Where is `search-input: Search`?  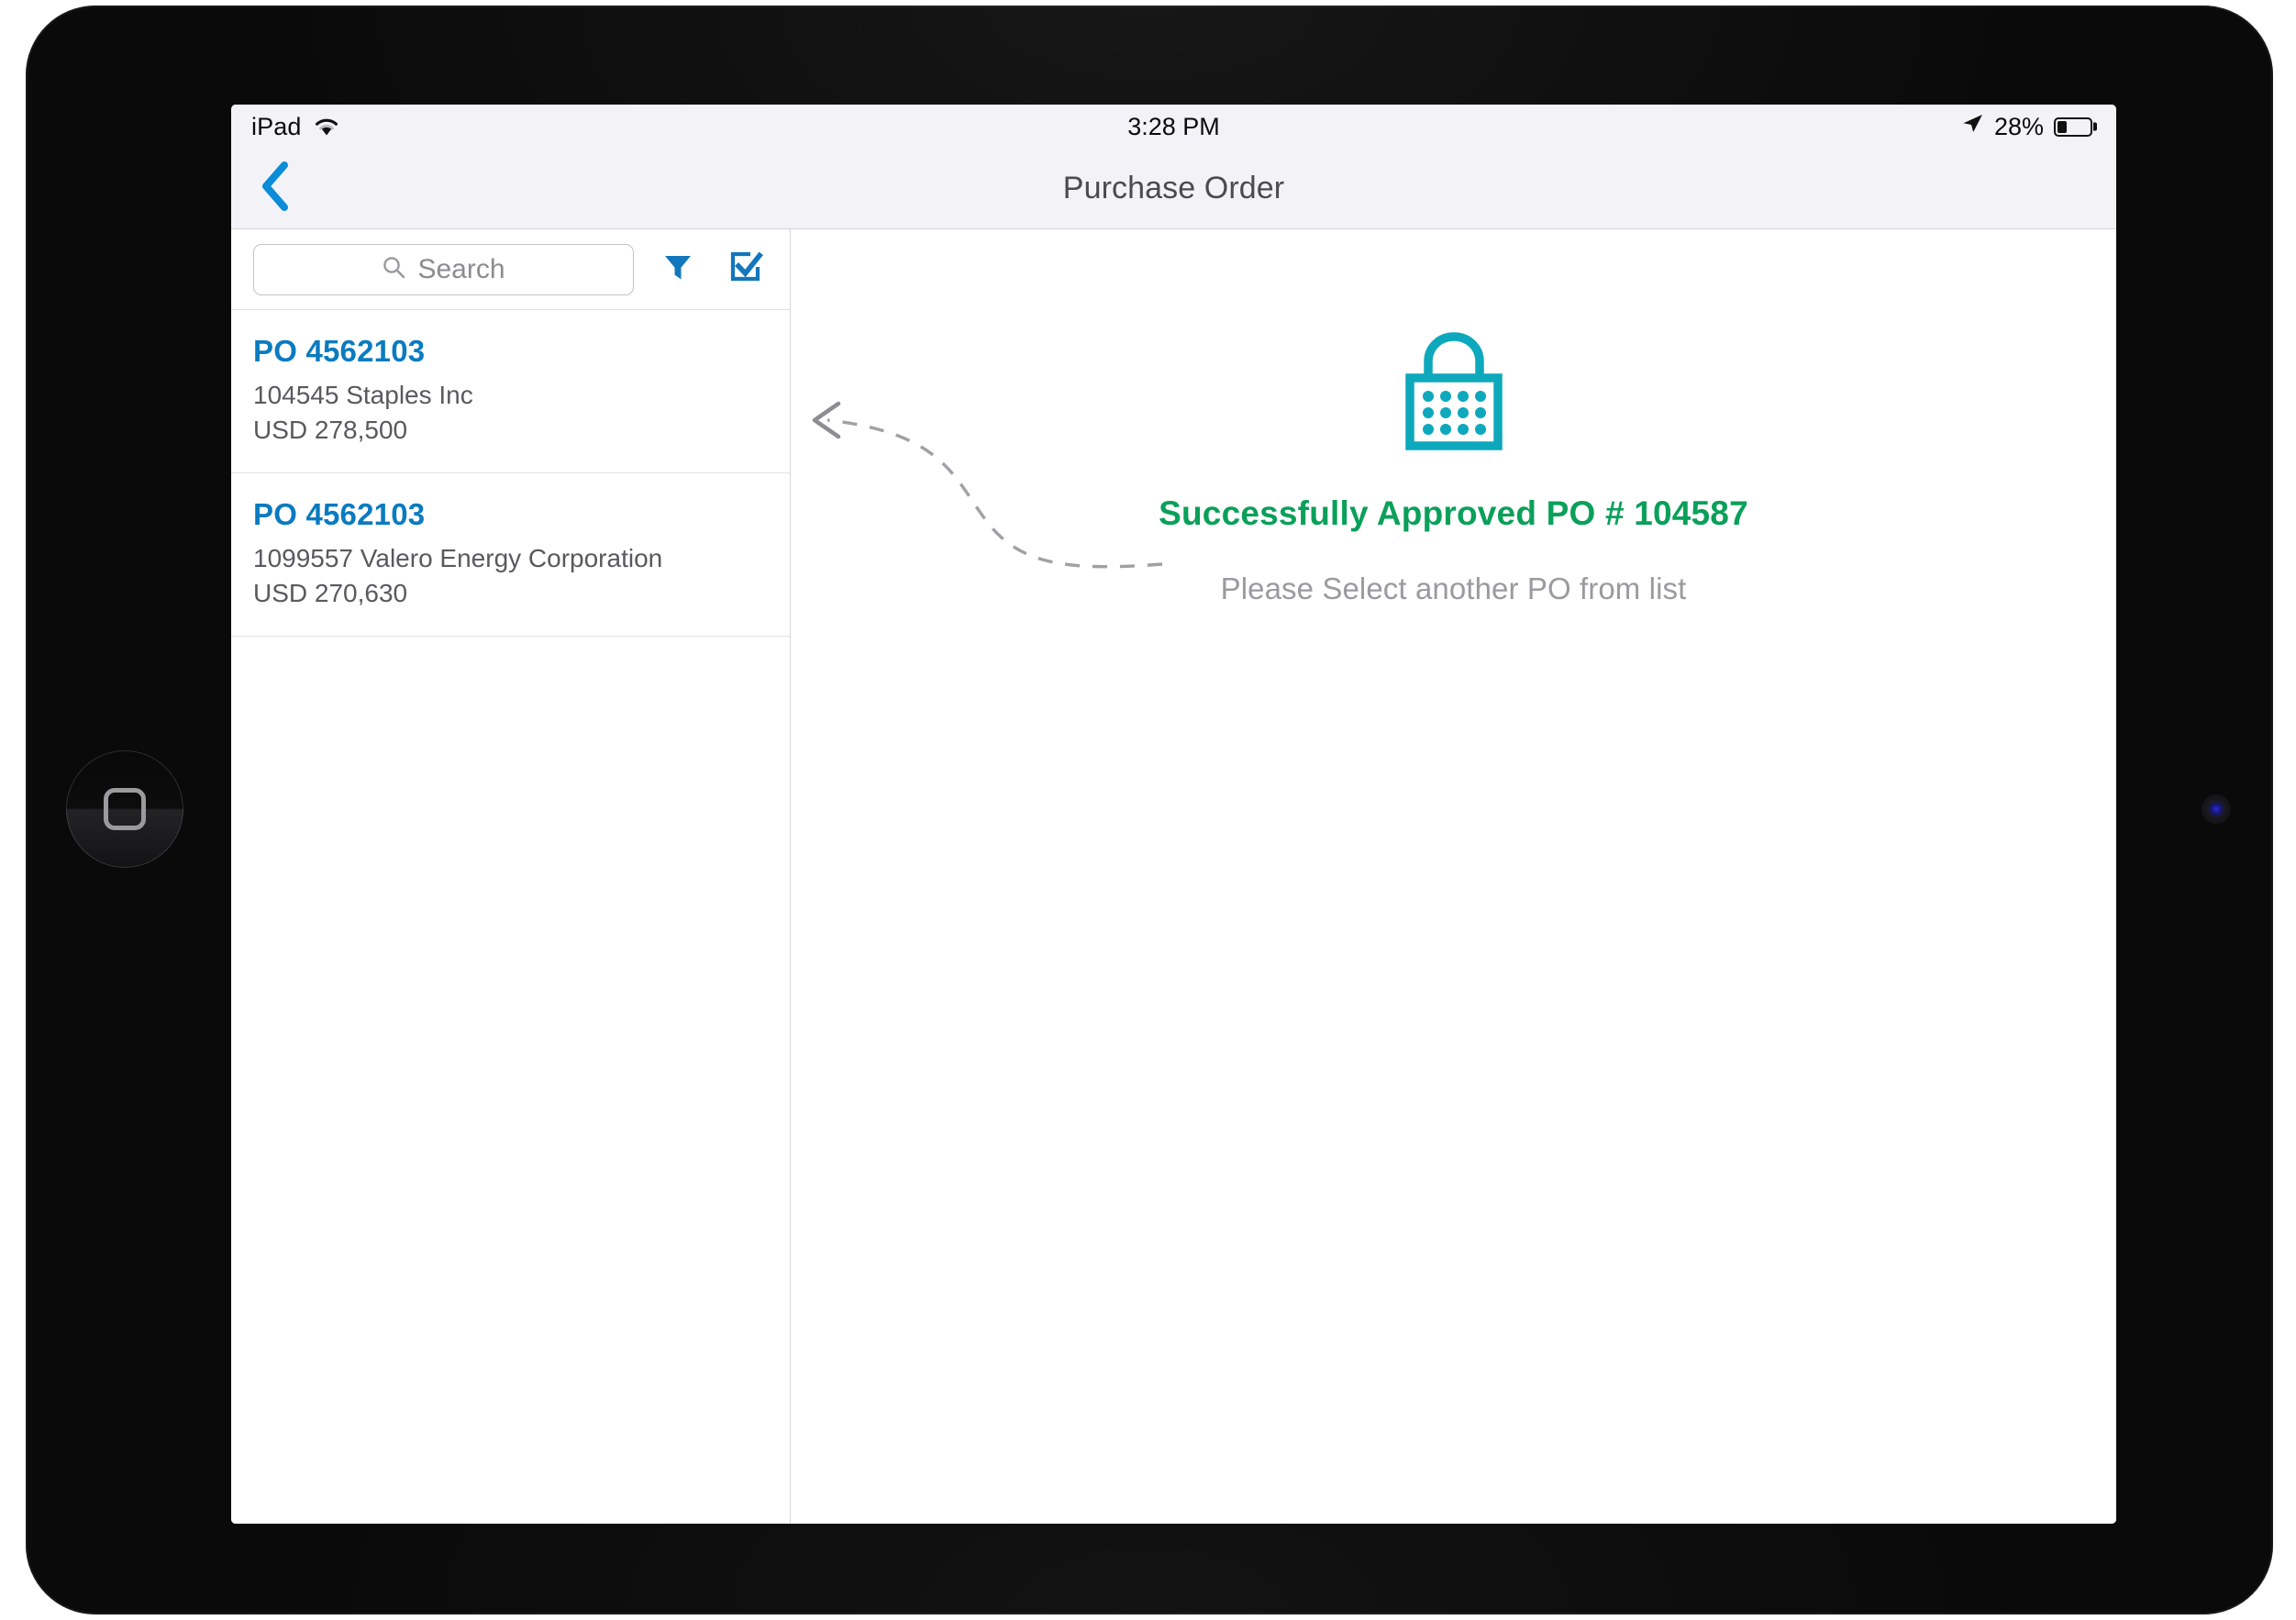 search-input: Search is located at coordinates (443, 269).